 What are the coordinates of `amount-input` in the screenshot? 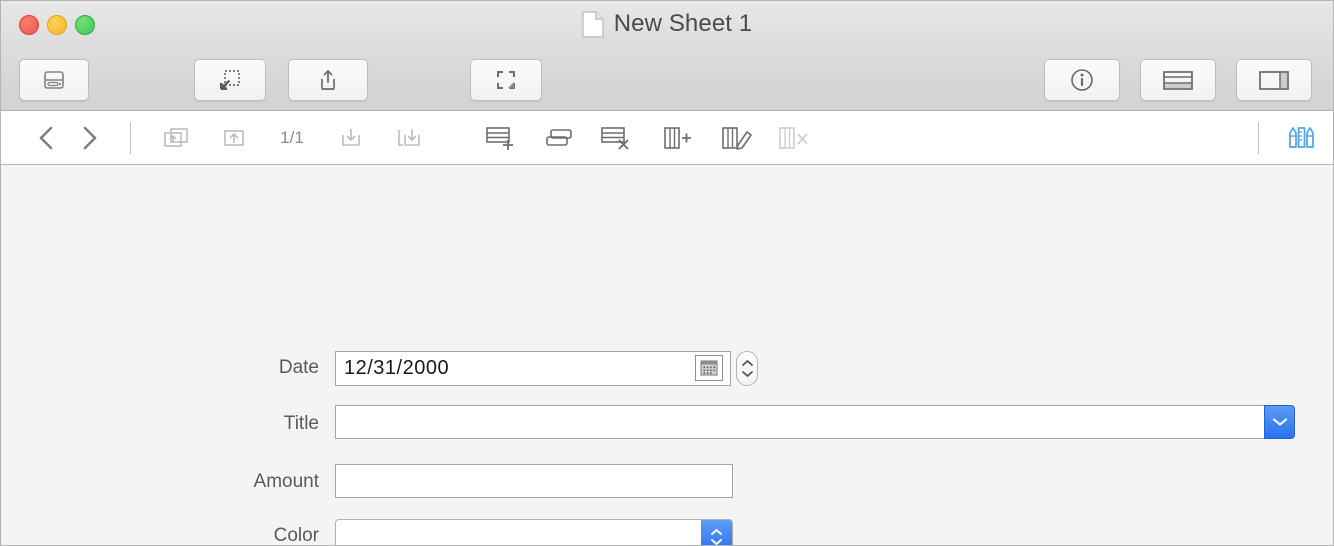 It's located at (534, 481).